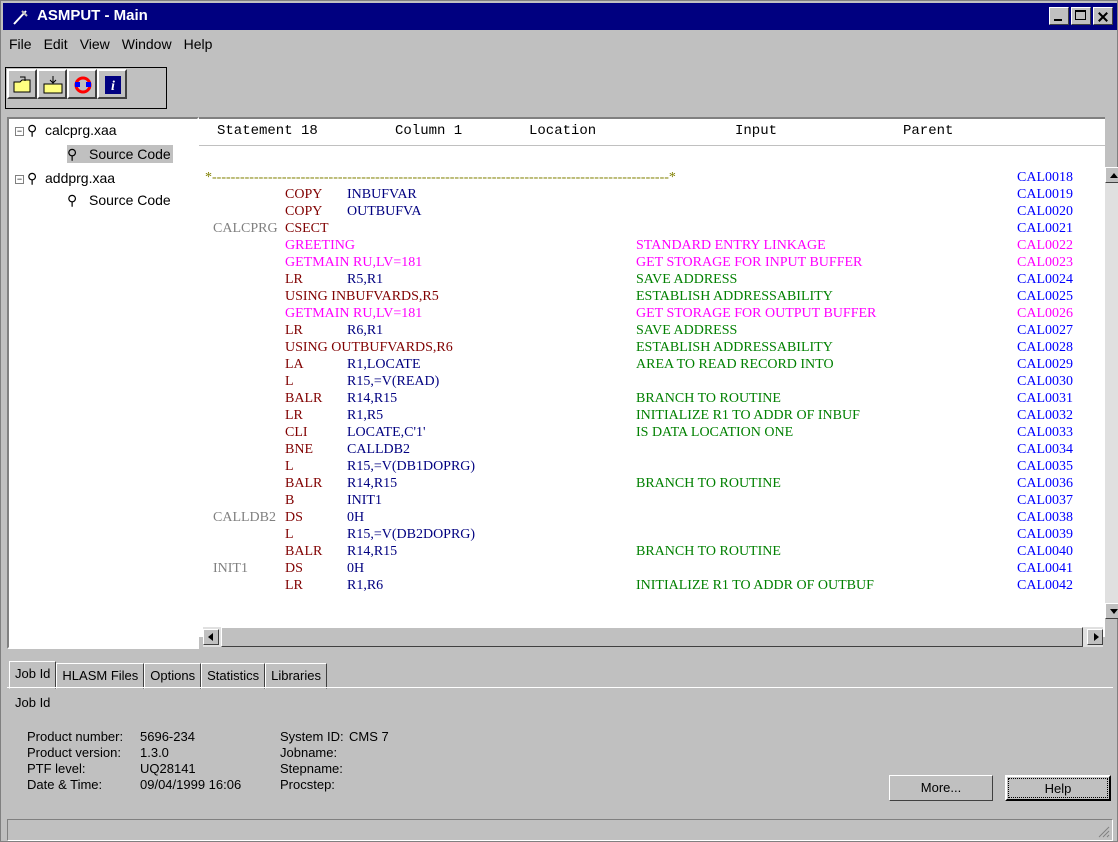 This screenshot has height=842, width=1118. I want to click on sequence-number: CAL0019, so click(1045, 194).